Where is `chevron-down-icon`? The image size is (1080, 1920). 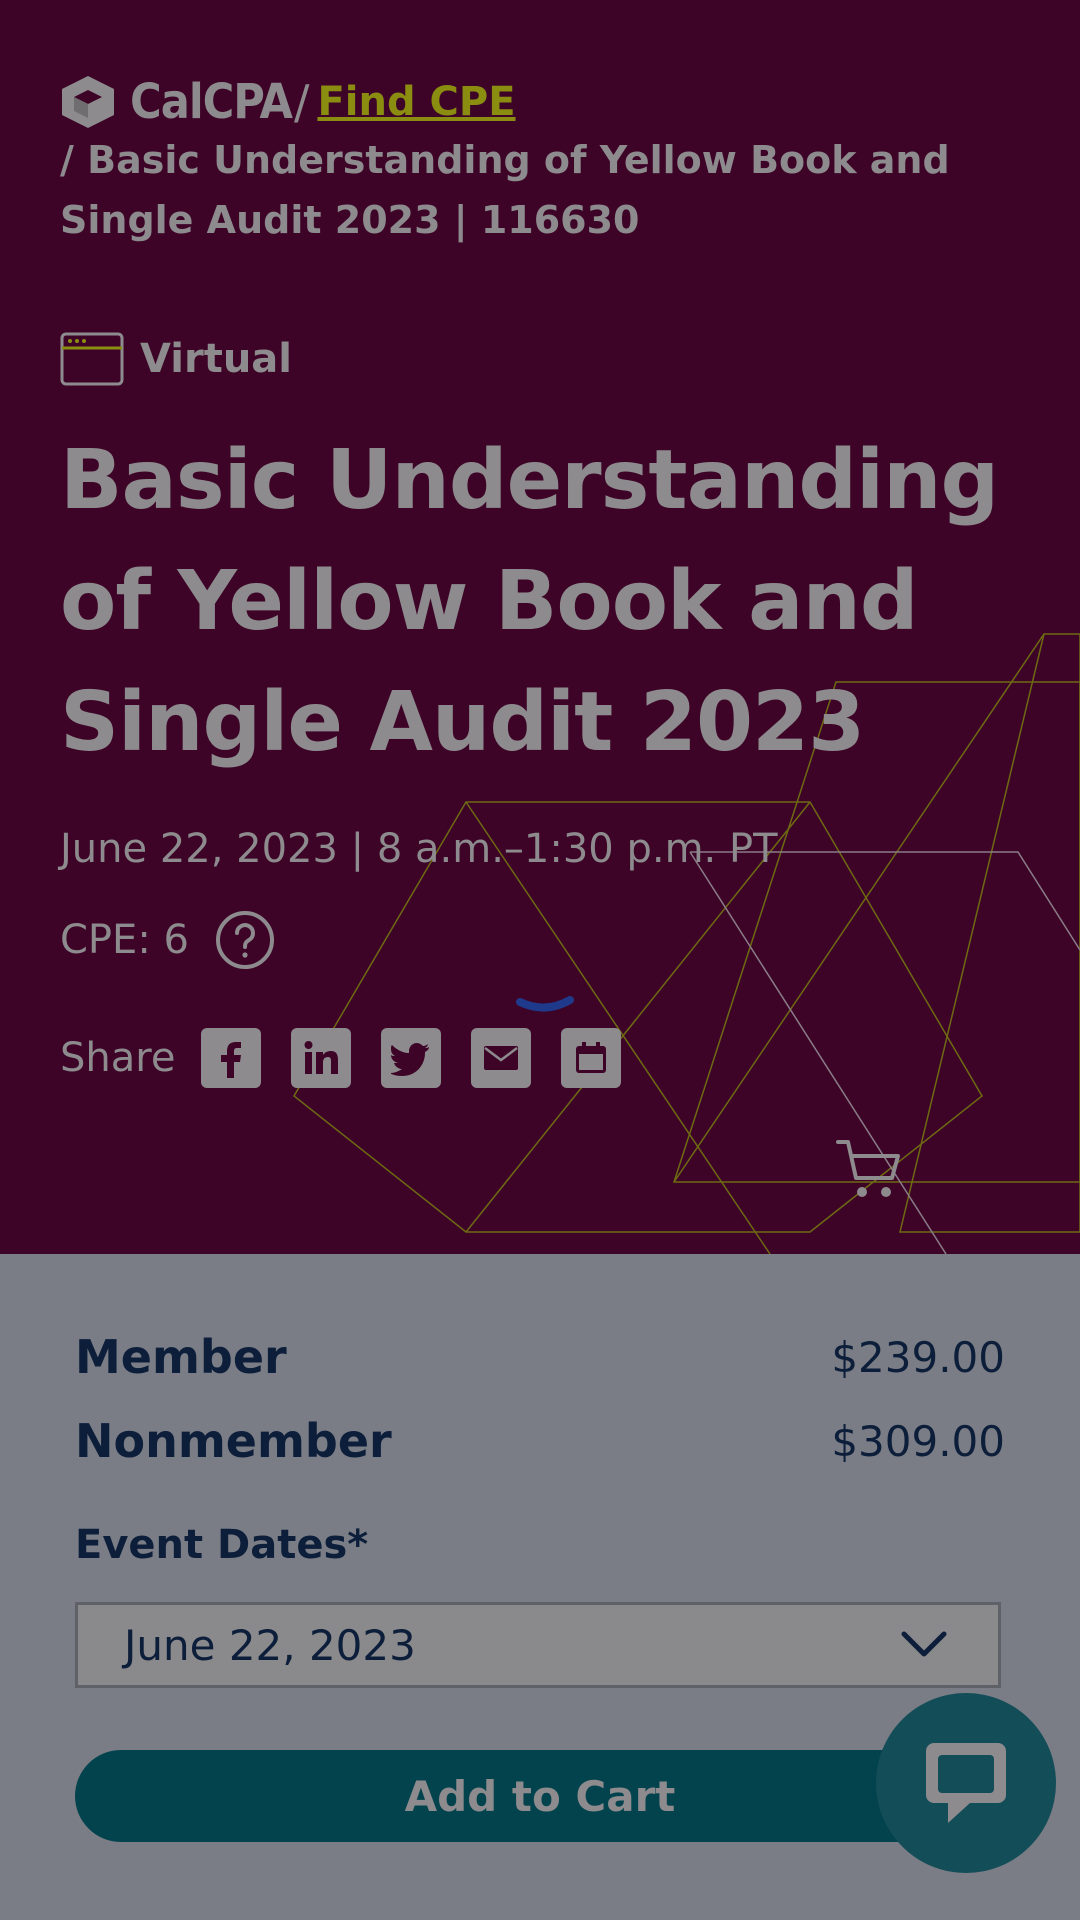
chevron-down-icon is located at coordinates (924, 1645).